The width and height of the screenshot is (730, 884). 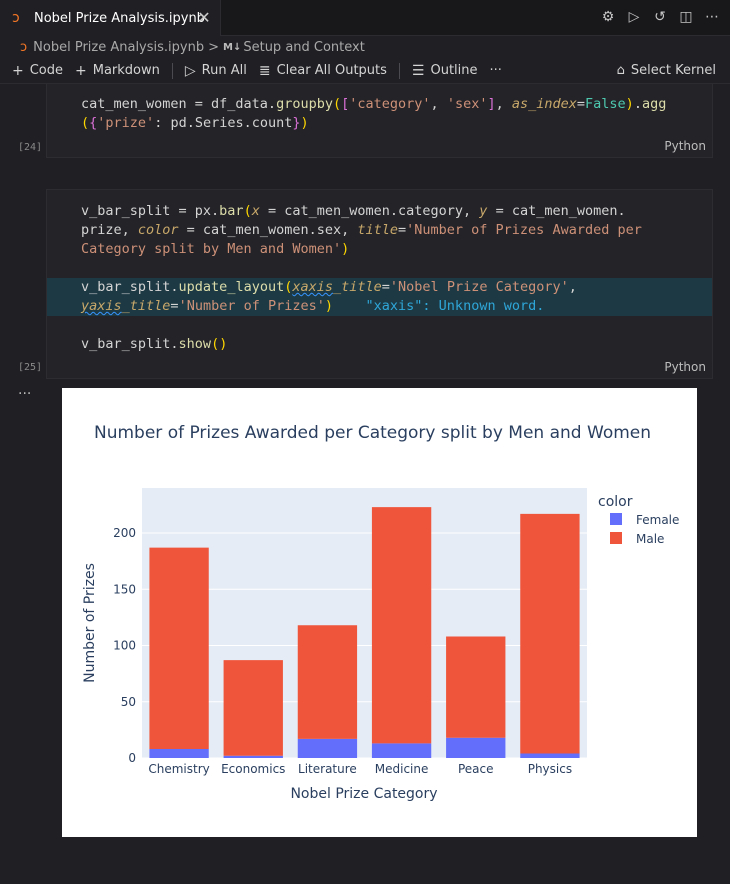 What do you see at coordinates (30, 367) in the screenshot?
I see `execution-count: [25]` at bounding box center [30, 367].